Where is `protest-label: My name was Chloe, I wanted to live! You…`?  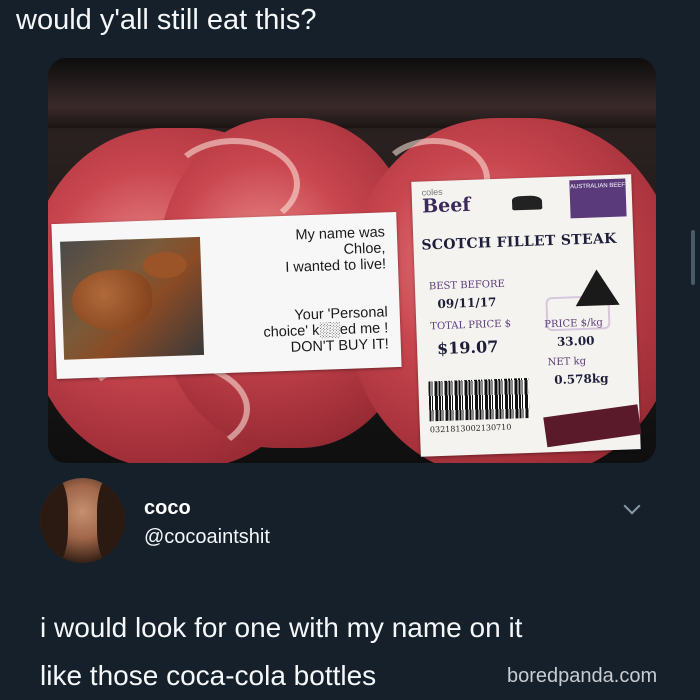
protest-label: My name was Chloe, I wanted to live! You… is located at coordinates (226, 295).